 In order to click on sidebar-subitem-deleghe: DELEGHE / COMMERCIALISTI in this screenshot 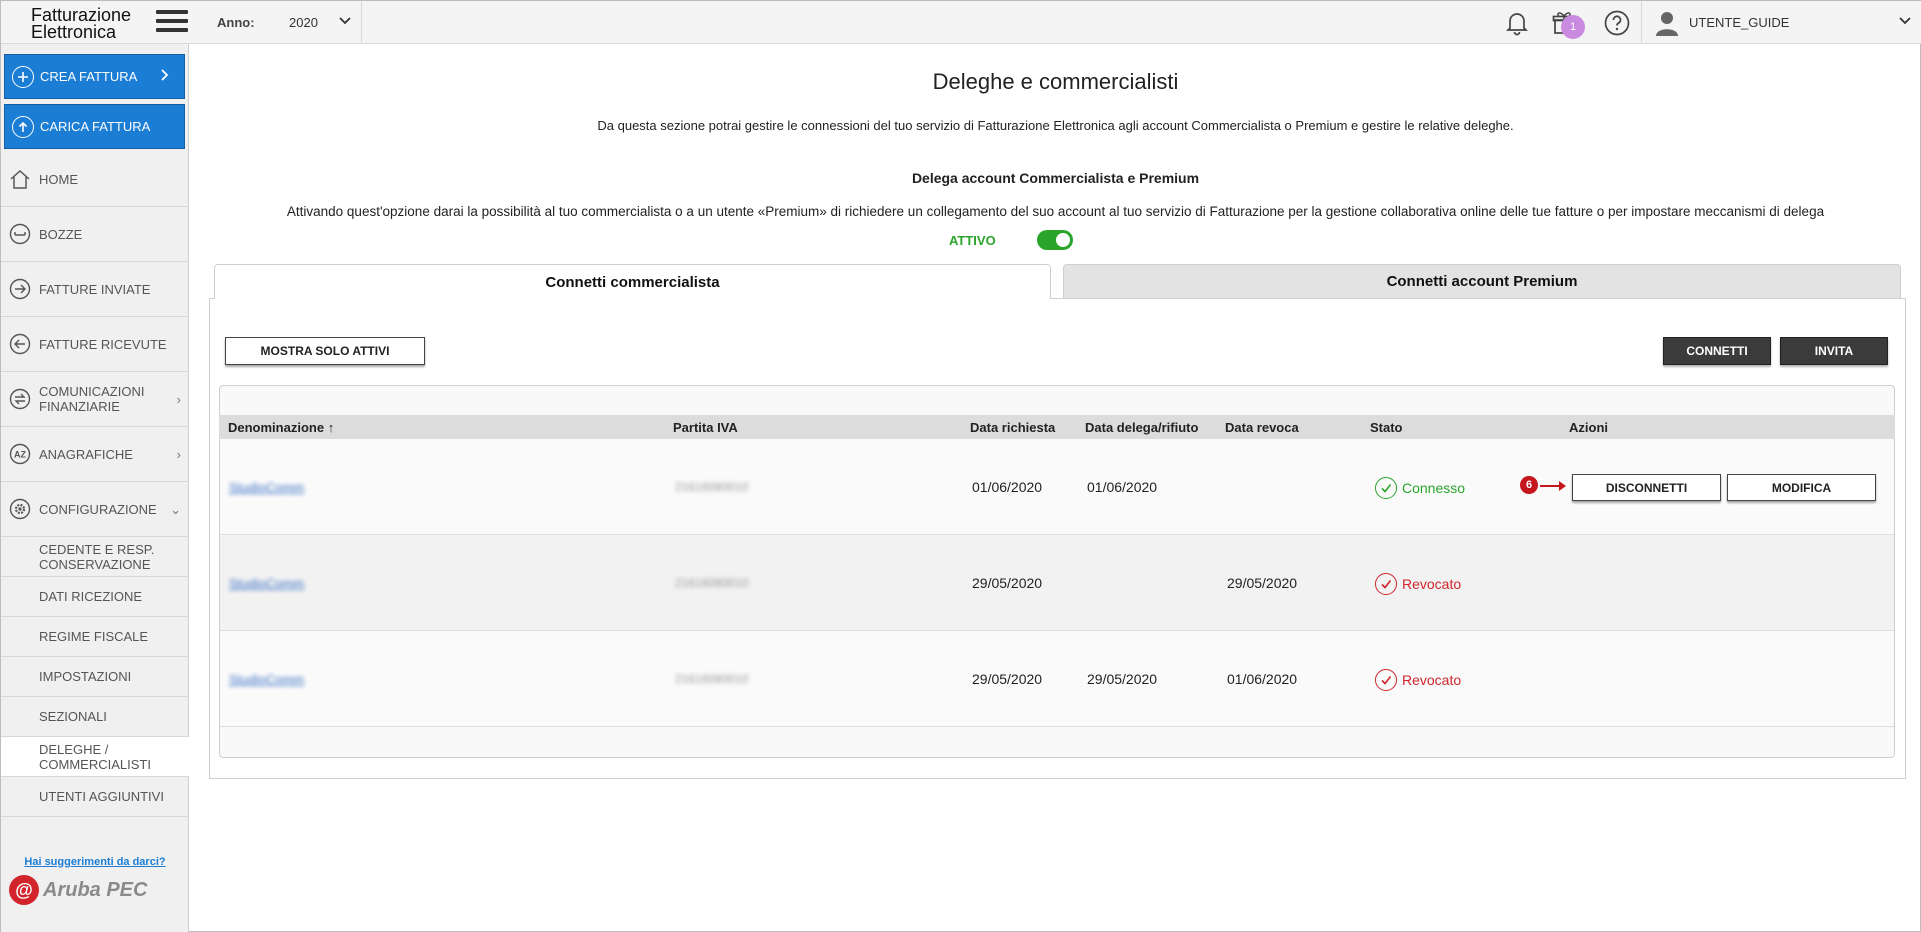, I will do `click(95, 757)`.